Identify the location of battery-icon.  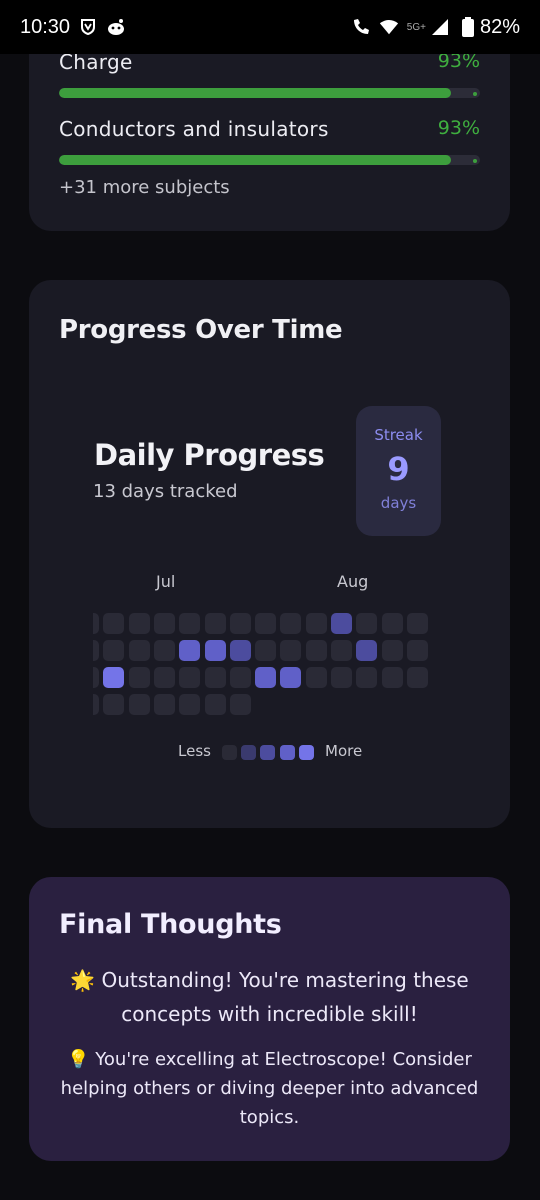
(468, 27).